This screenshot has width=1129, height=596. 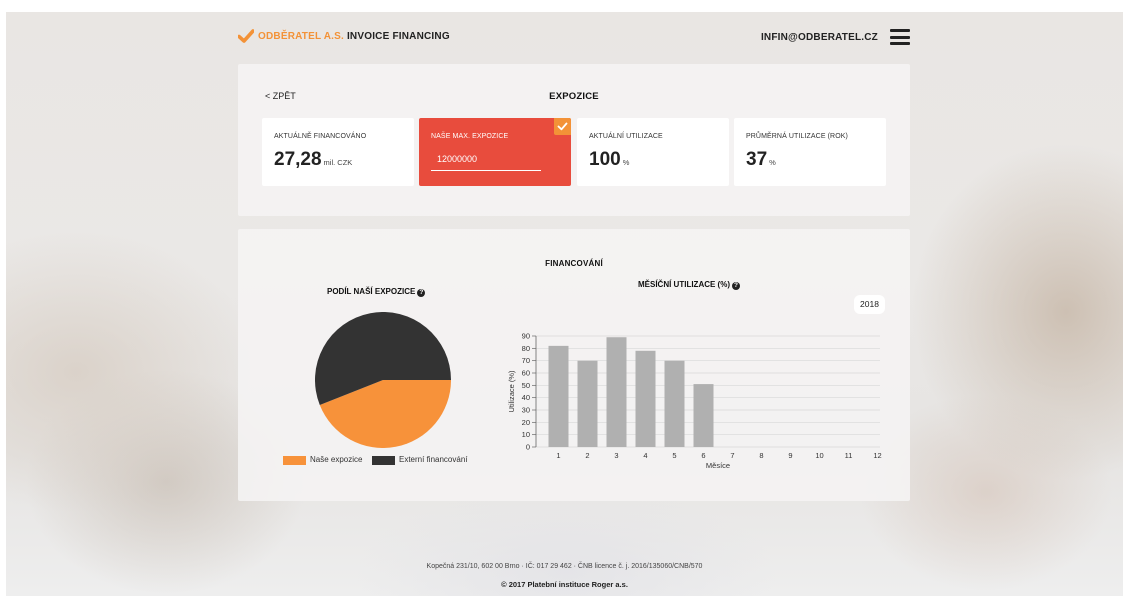 I want to click on bar-title-text: MĚSÍČNÍ UTILIZACE (%), so click(x=684, y=284).